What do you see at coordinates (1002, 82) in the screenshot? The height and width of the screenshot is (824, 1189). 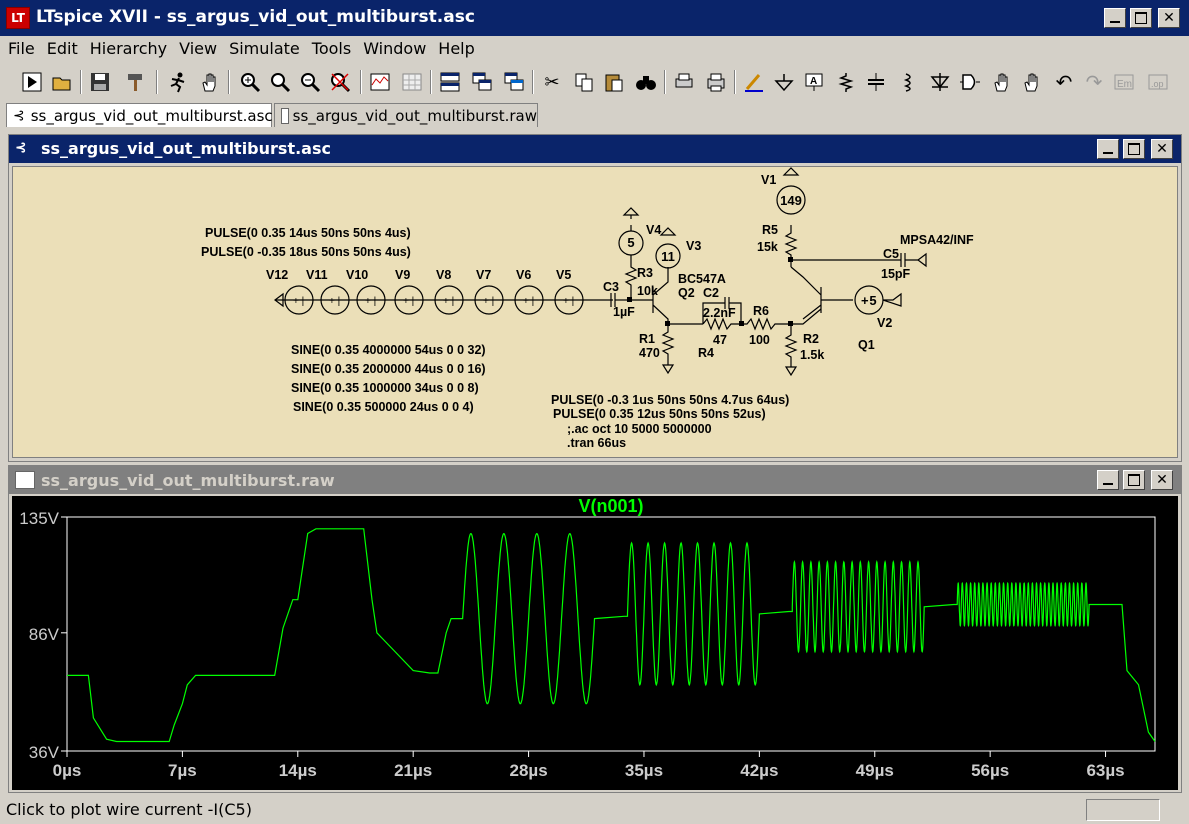 I see `move-icon` at bounding box center [1002, 82].